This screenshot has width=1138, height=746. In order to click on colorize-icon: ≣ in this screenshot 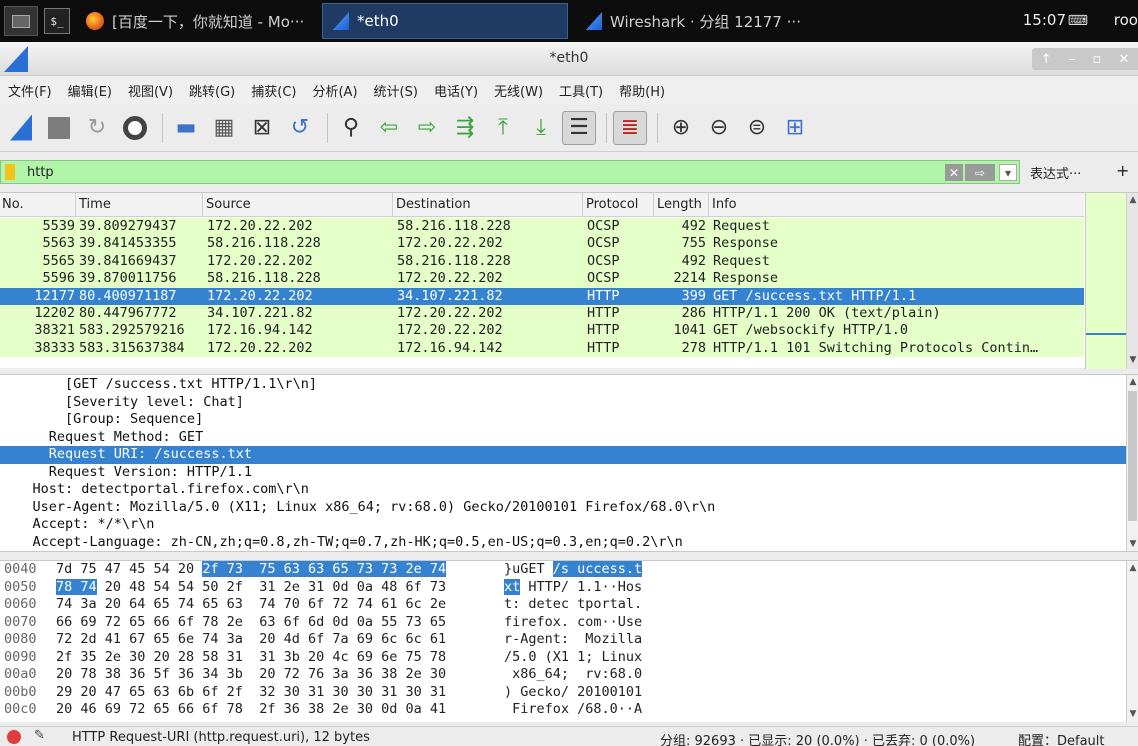, I will do `click(630, 127)`.